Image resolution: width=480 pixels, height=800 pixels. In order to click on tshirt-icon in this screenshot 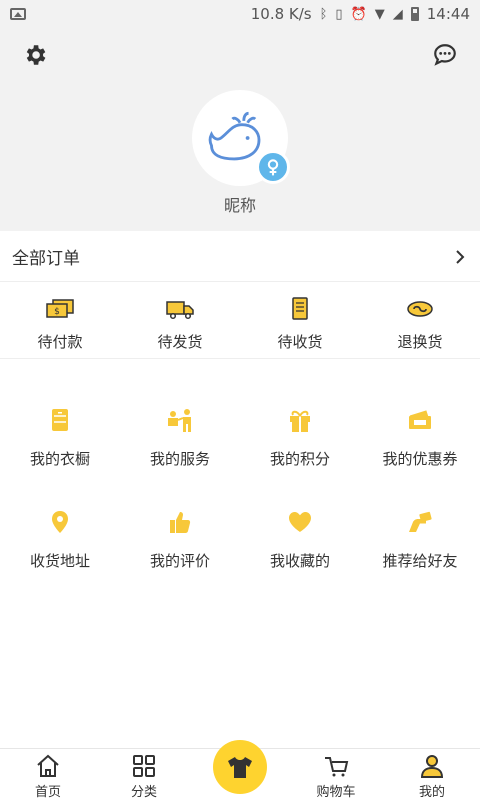, I will do `click(240, 767)`.